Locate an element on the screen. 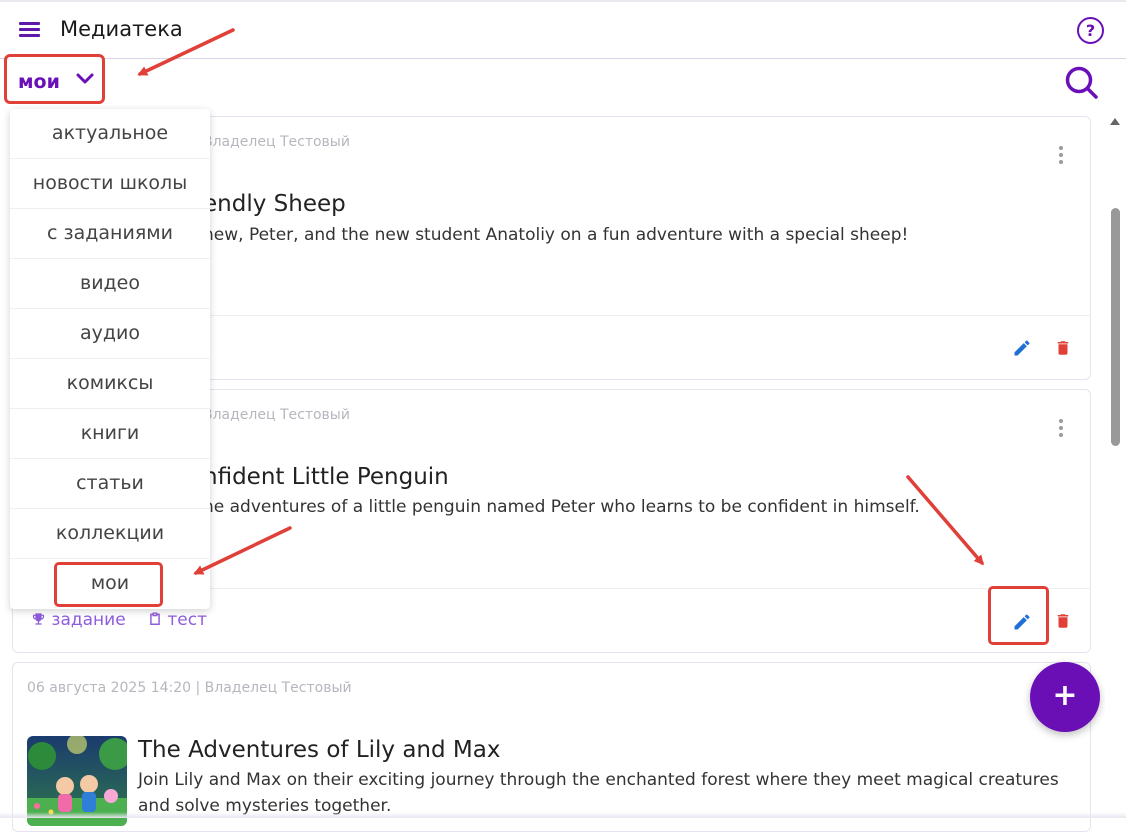  bottom-fade is located at coordinates (563, 815).